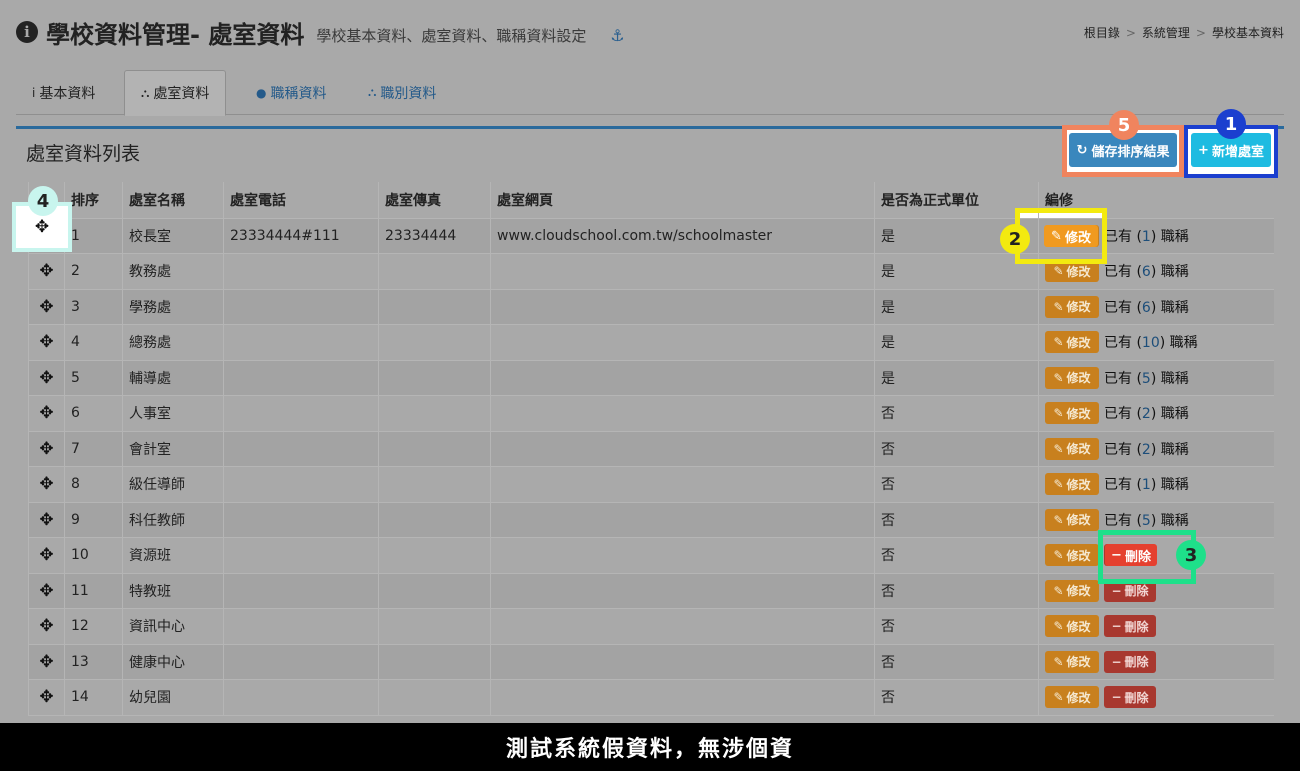 The height and width of the screenshot is (771, 1300). What do you see at coordinates (63, 92) in the screenshot?
I see `tab-basic: i 基本資料` at bounding box center [63, 92].